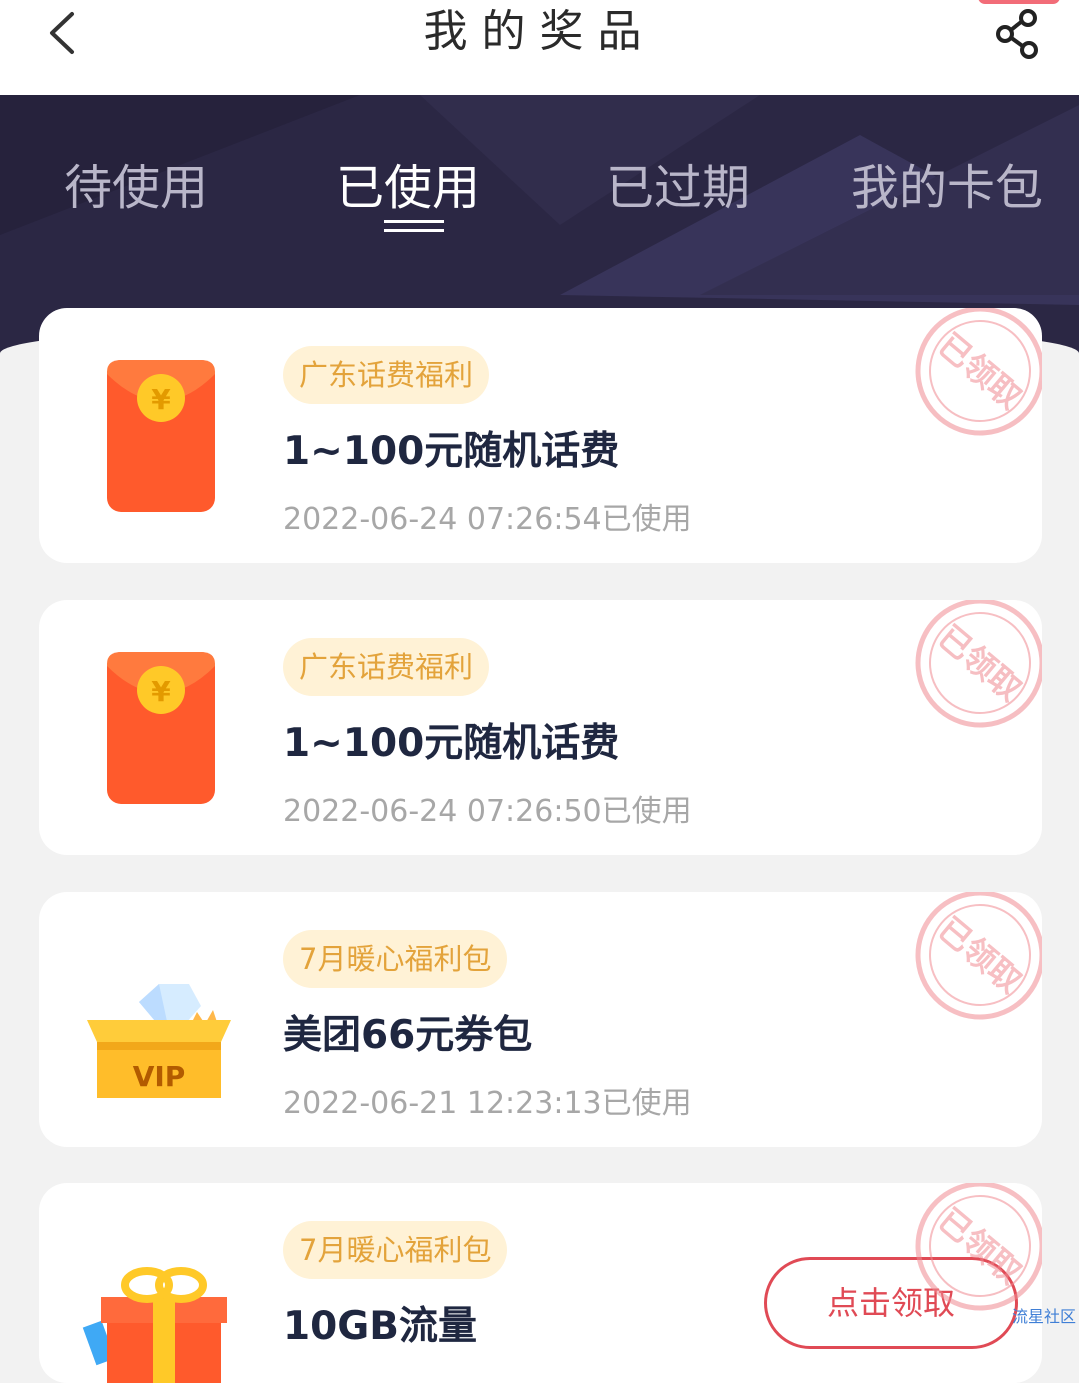 This screenshot has width=1079, height=1383. Describe the element at coordinates (408, 1035) in the screenshot. I see `prize-name: 美团66元券包` at that location.